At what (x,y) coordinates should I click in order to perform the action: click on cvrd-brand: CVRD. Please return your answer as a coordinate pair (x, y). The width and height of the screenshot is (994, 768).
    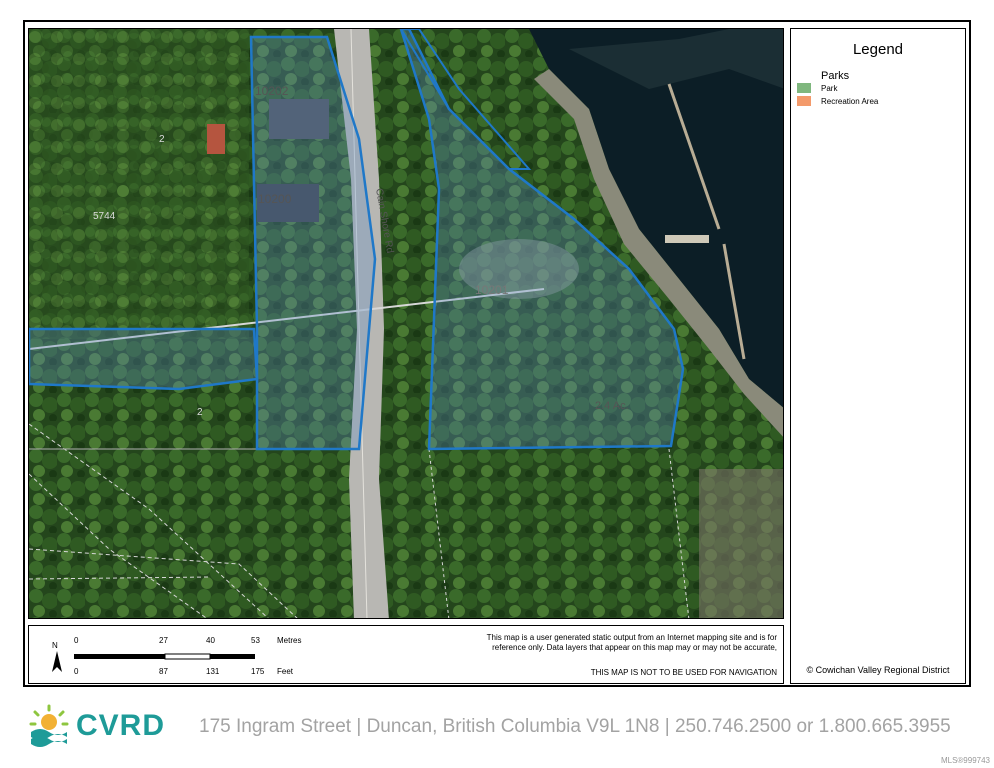
    Looking at the image, I should click on (121, 725).